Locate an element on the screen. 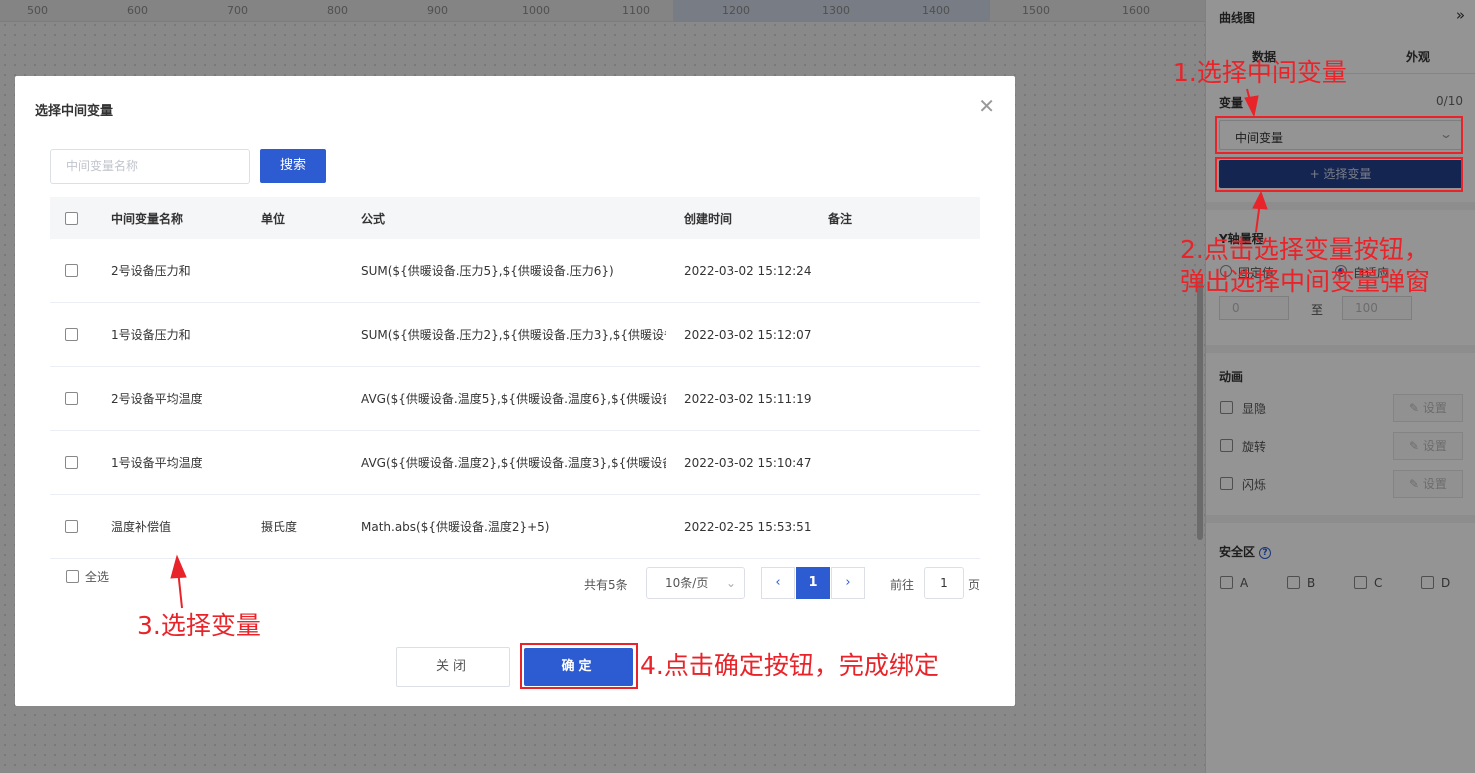 Image resolution: width=1475 pixels, height=773 pixels. annotation-step4: 4.点击确定按钮，完成绑定 is located at coordinates (789, 665).